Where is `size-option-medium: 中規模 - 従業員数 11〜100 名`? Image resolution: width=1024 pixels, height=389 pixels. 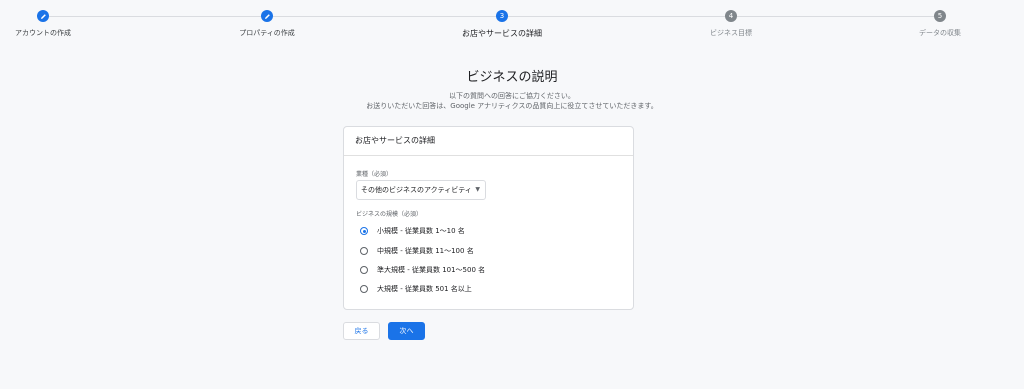 size-option-medium: 中規模 - 従業員数 11〜100 名 is located at coordinates (417, 251).